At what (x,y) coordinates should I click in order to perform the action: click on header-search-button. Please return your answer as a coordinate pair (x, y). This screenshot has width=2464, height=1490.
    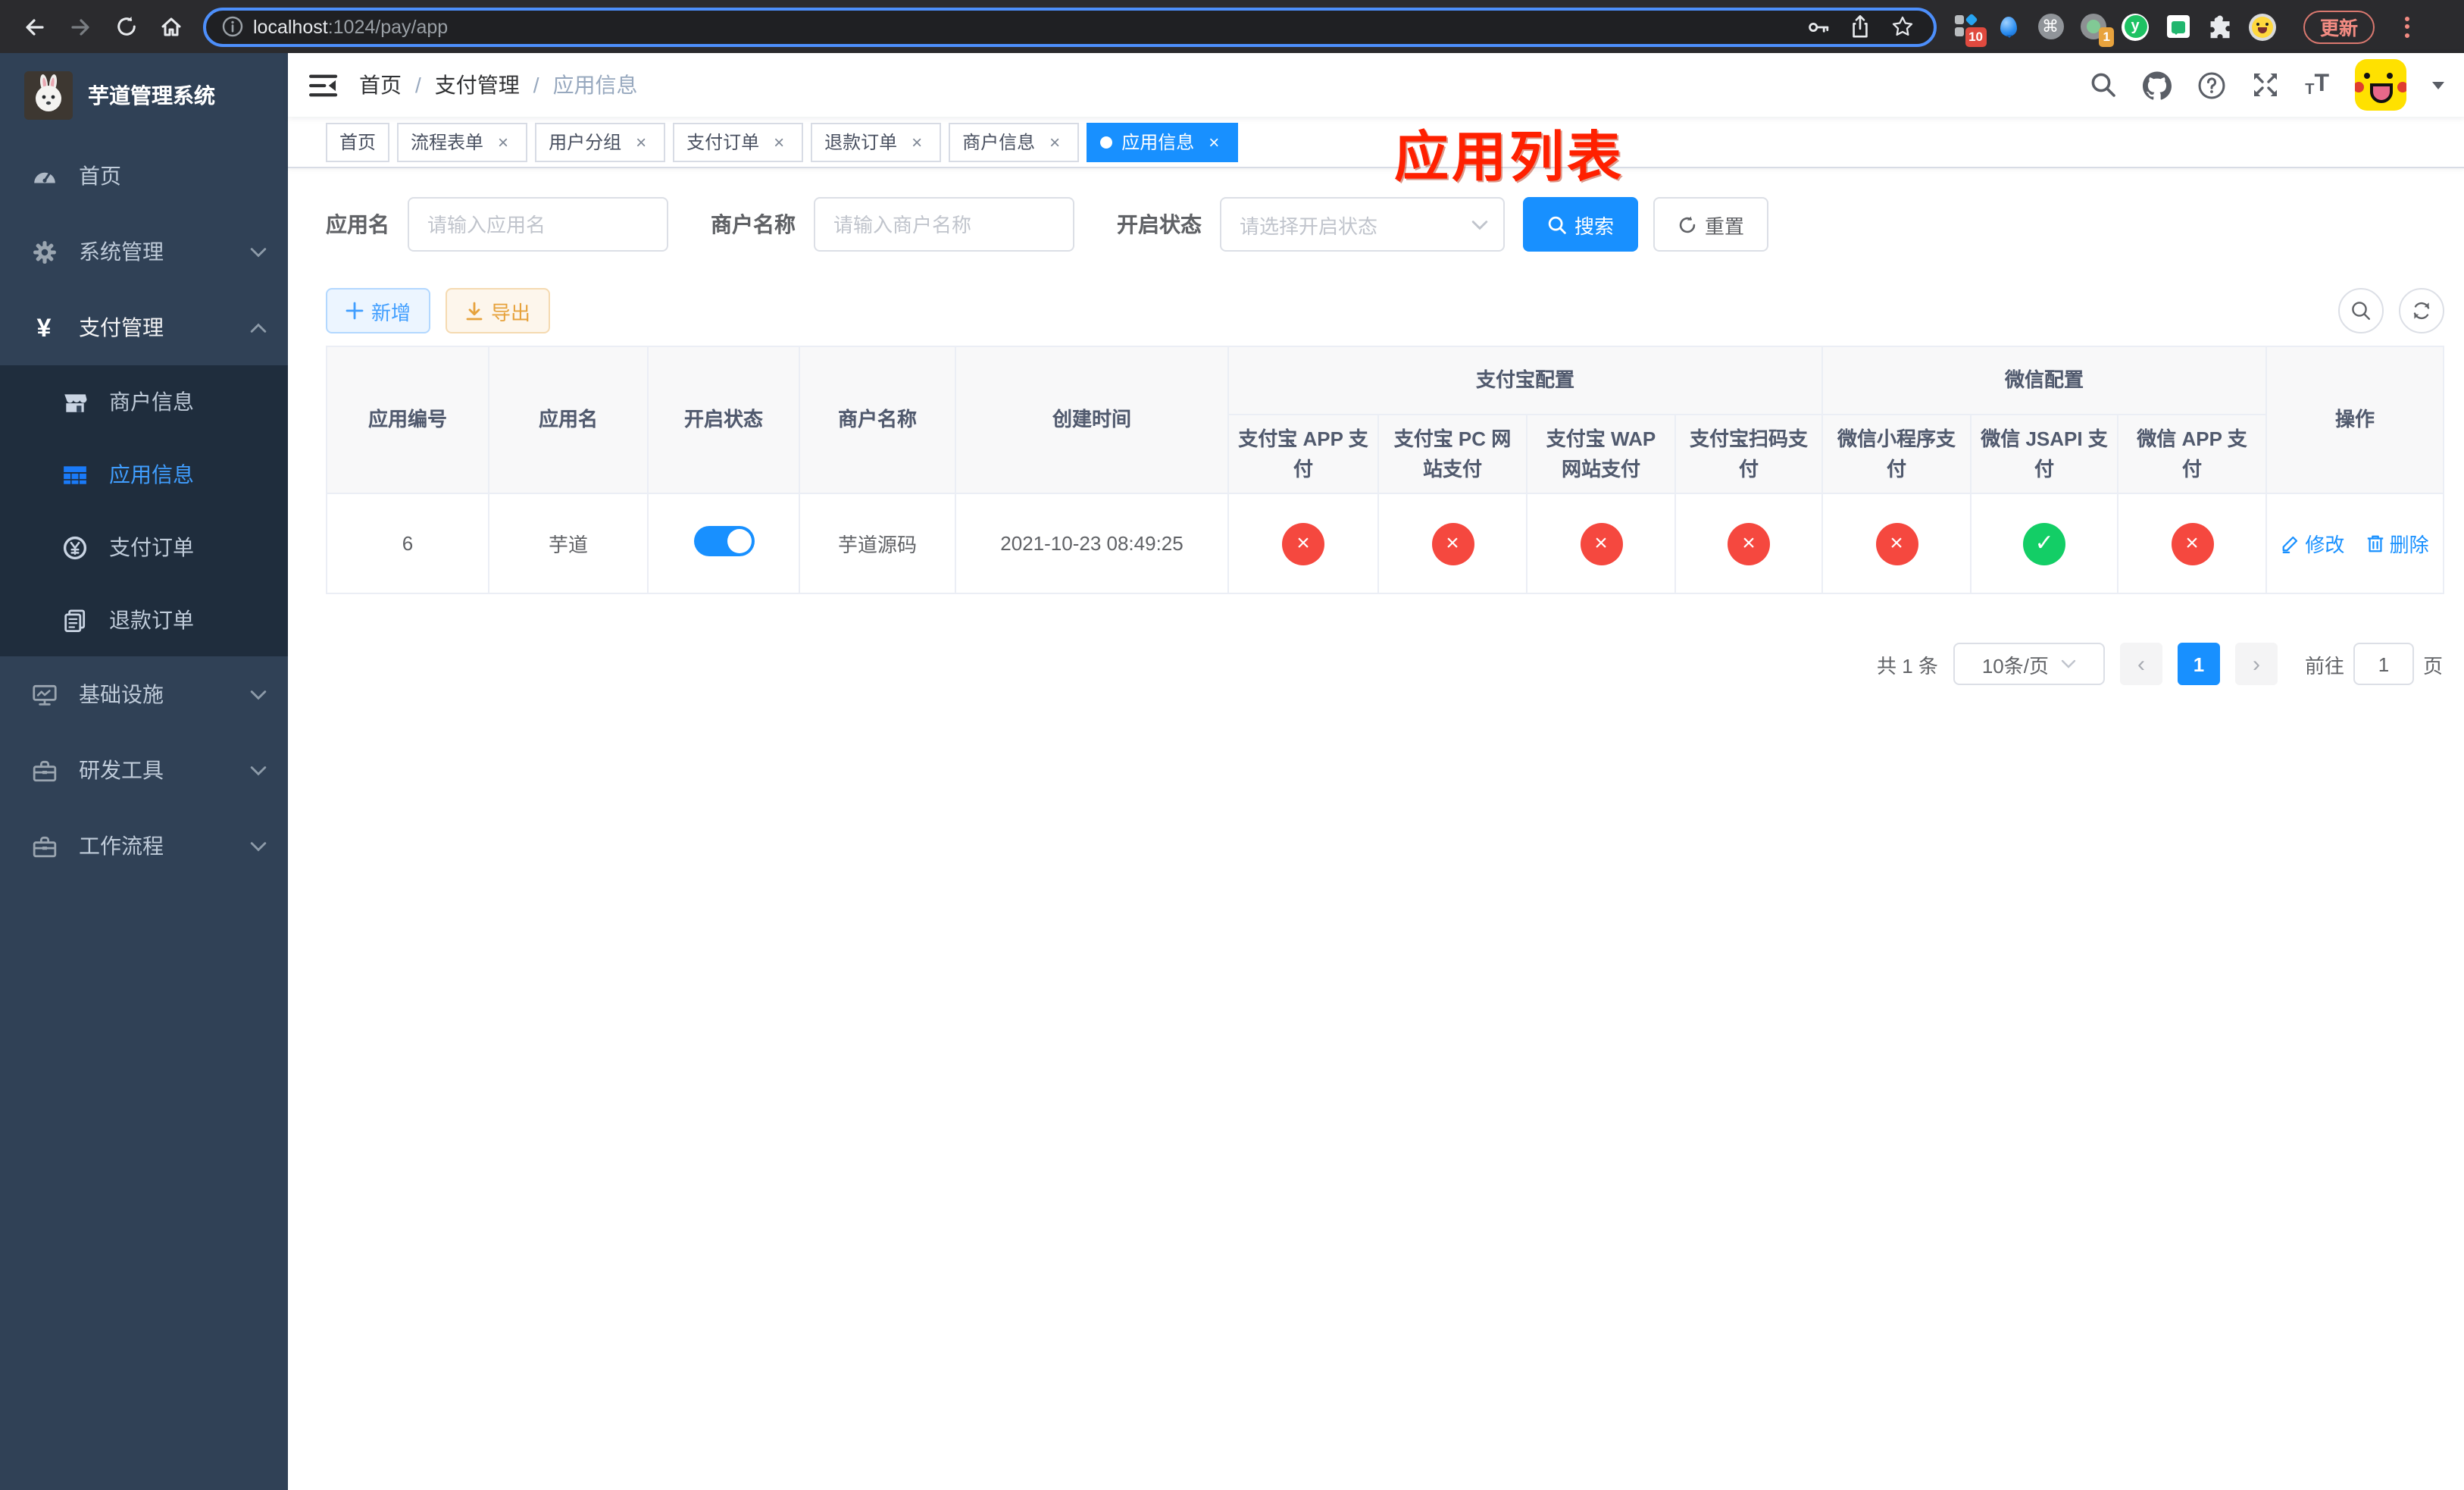
    Looking at the image, I should click on (2103, 85).